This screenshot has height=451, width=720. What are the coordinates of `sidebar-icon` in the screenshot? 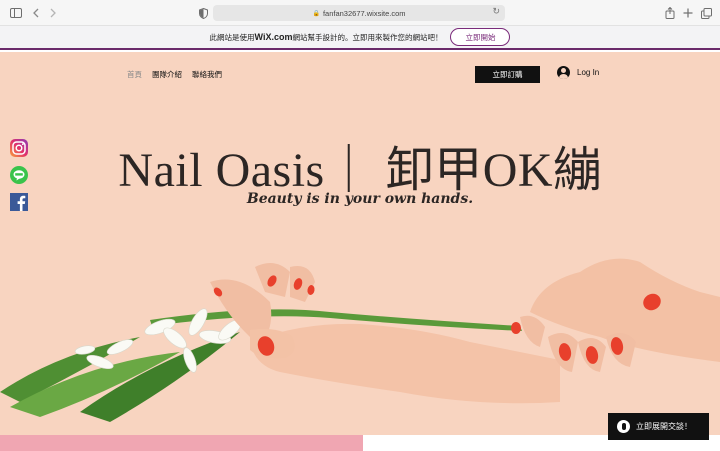 It's located at (16, 13).